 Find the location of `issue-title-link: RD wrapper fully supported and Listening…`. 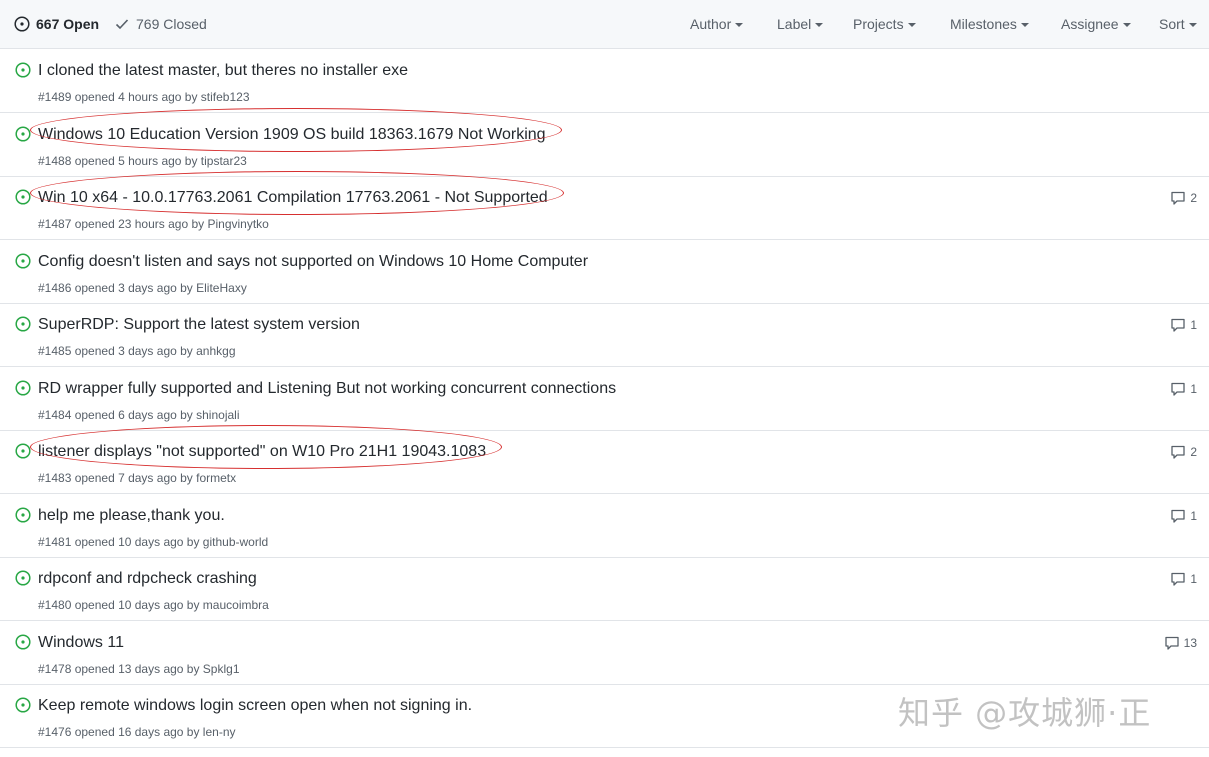

issue-title-link: RD wrapper fully supported and Listening… is located at coordinates (327, 389).